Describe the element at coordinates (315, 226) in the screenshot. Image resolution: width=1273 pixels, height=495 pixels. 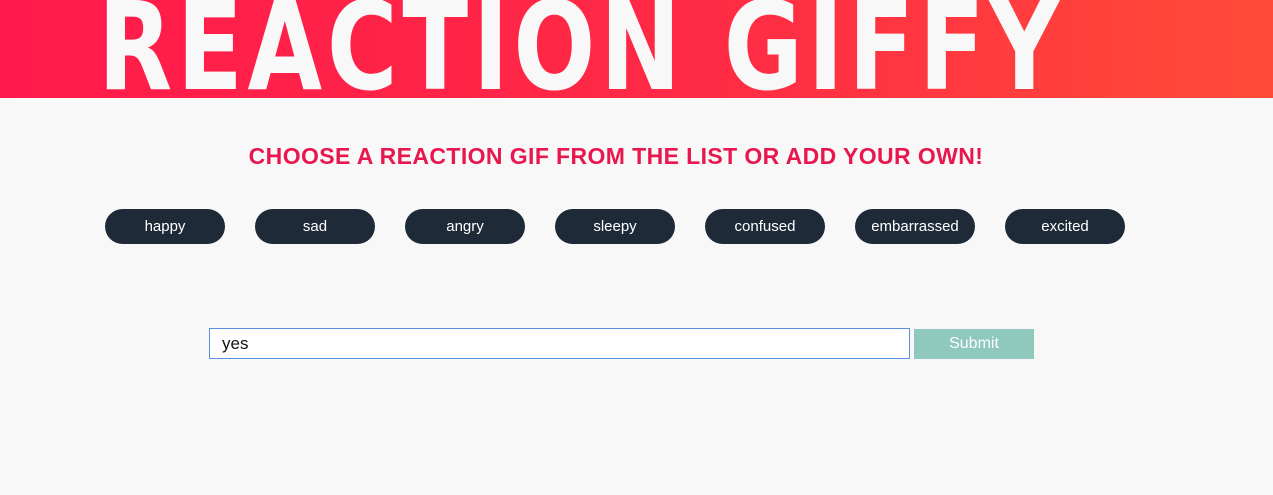
I see `reaction-button-sad: sad` at that location.